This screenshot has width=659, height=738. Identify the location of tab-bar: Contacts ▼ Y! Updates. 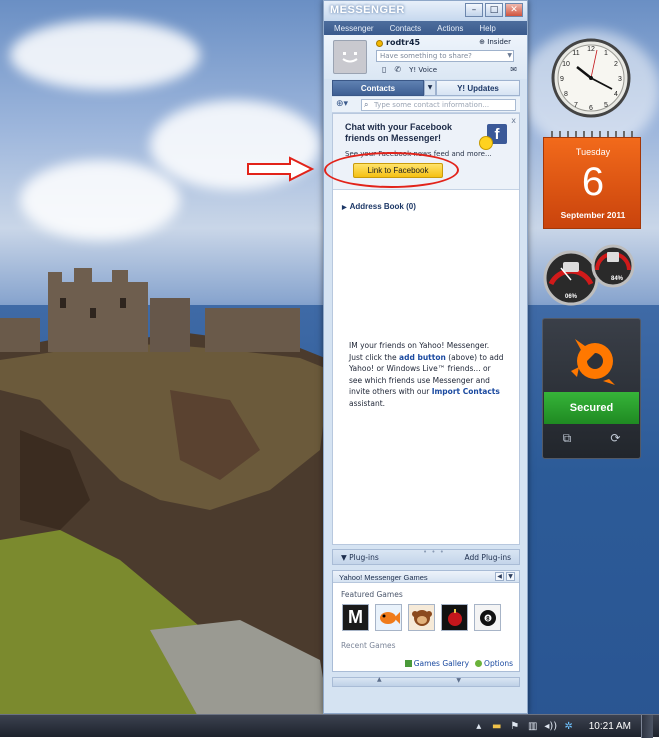
(426, 88).